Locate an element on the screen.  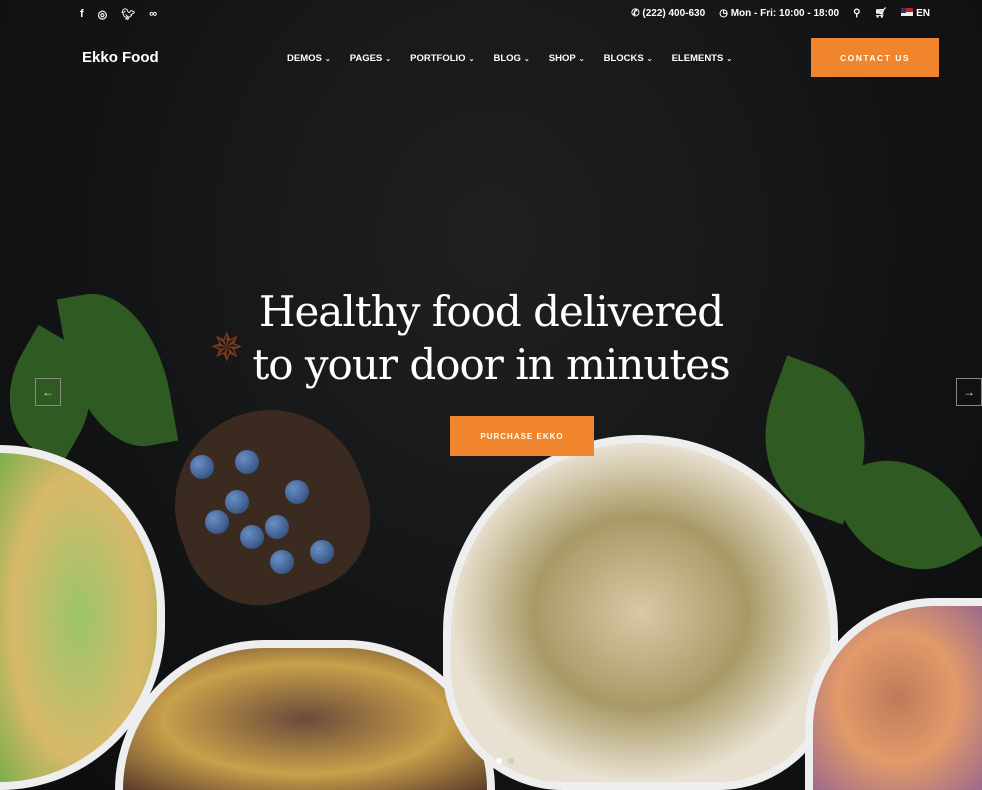
slider-pagination is located at coordinates (505, 761).